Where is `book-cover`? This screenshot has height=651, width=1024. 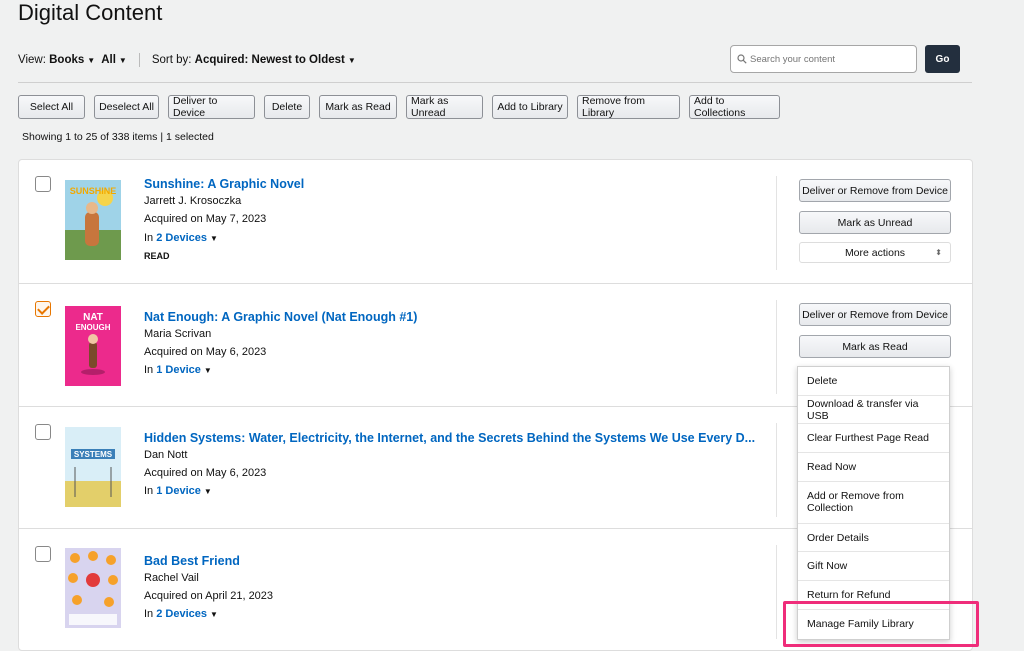 book-cover is located at coordinates (93, 588).